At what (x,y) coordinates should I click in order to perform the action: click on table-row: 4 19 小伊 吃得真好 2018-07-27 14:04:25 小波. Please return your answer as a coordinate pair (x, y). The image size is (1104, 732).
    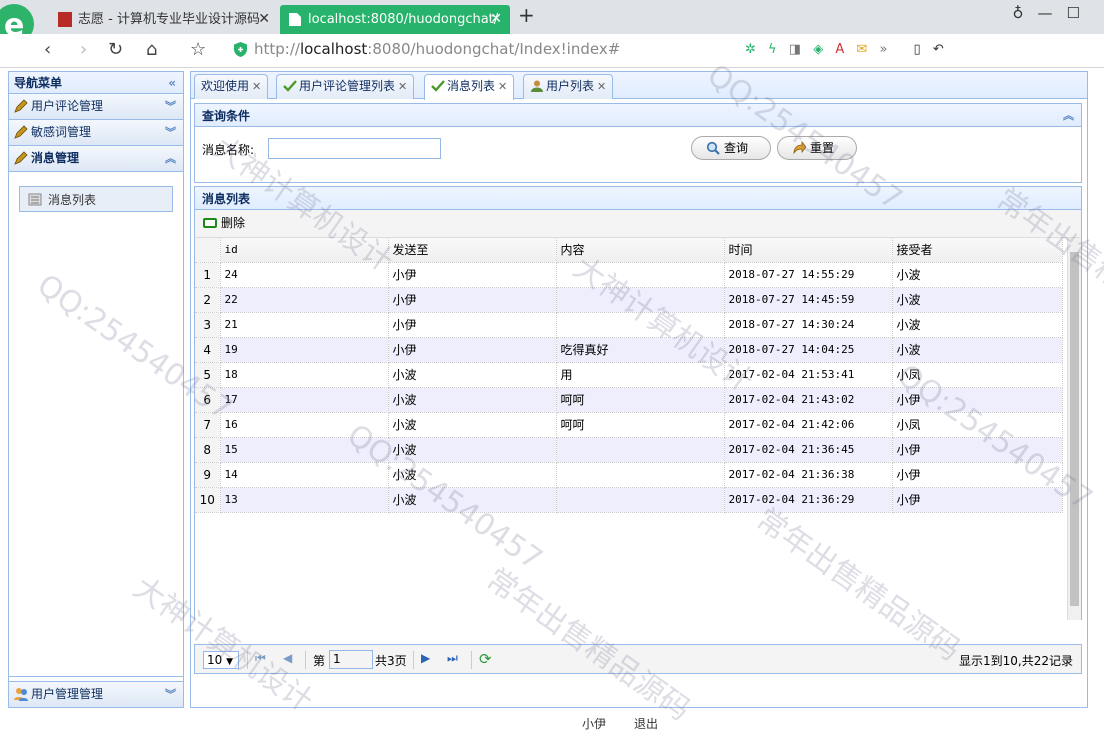
    Looking at the image, I should click on (629, 350).